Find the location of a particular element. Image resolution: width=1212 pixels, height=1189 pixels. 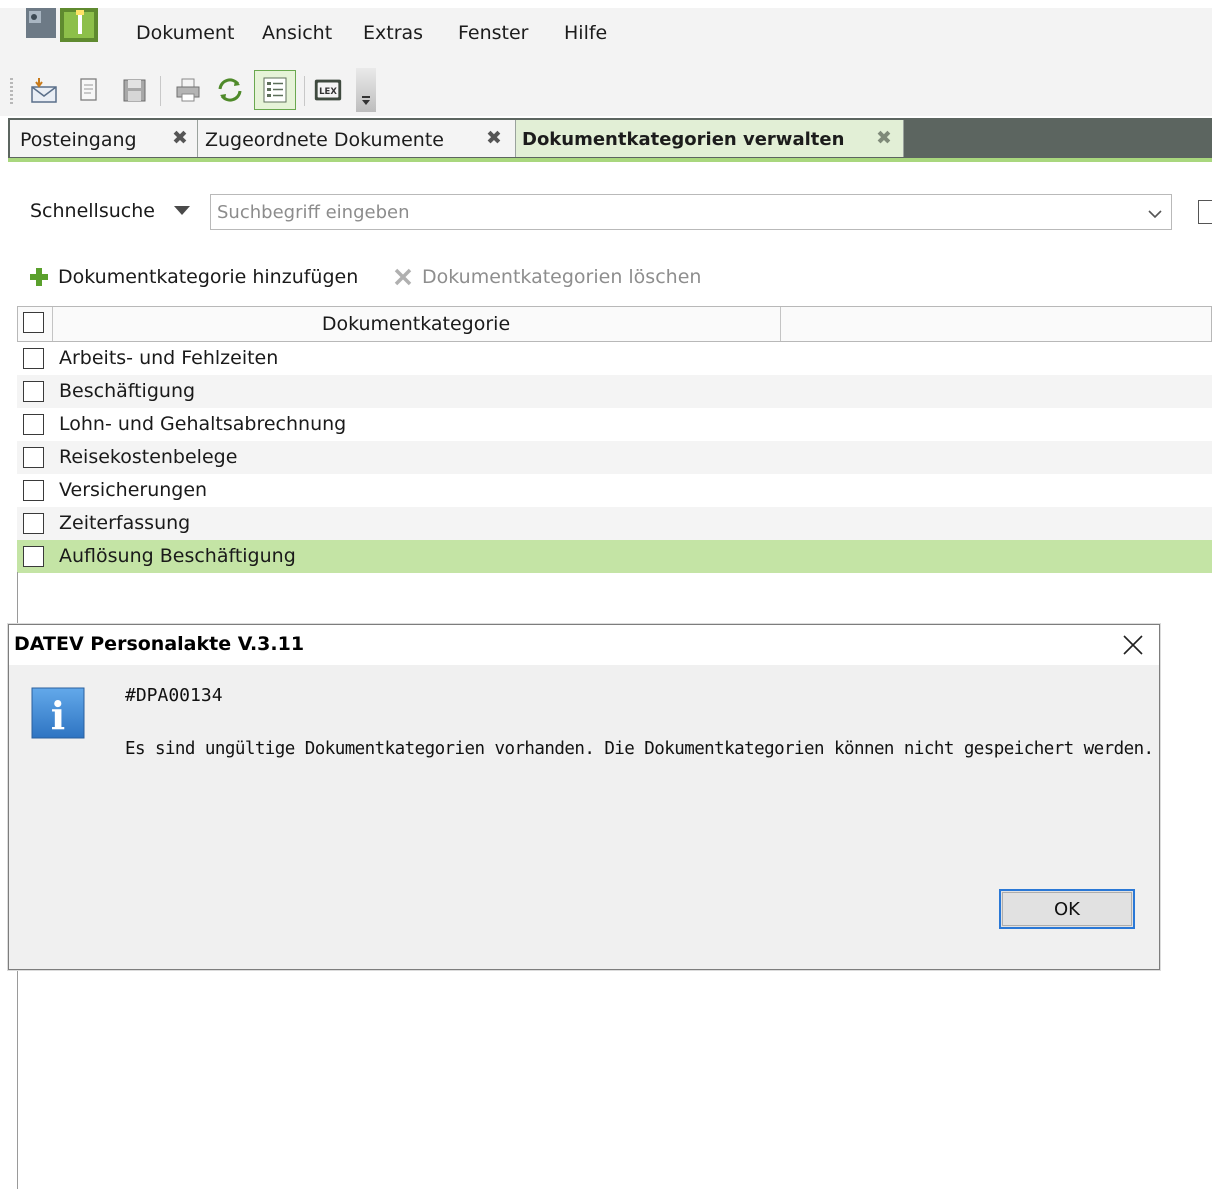

print-icon is located at coordinates (188, 90).